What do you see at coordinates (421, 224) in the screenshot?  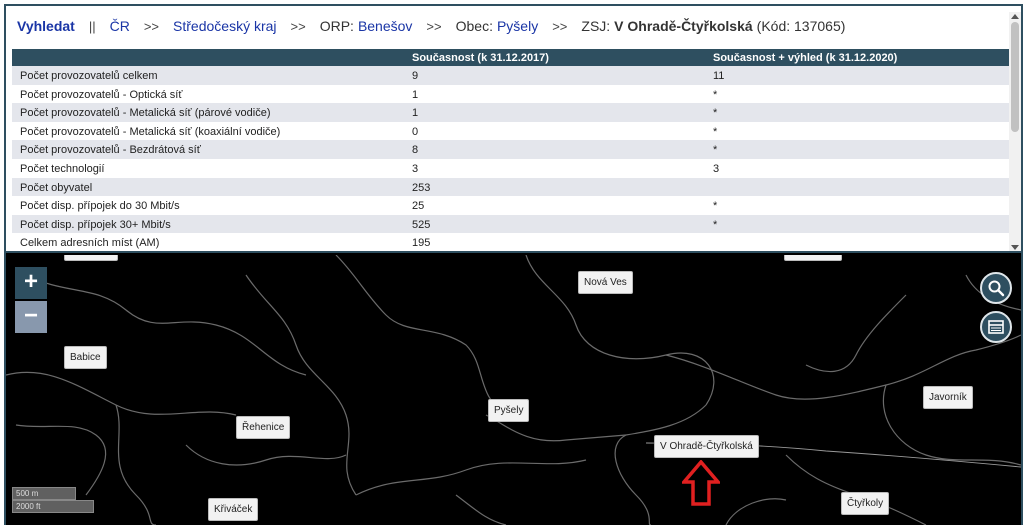 I see `cell-current: 525` at bounding box center [421, 224].